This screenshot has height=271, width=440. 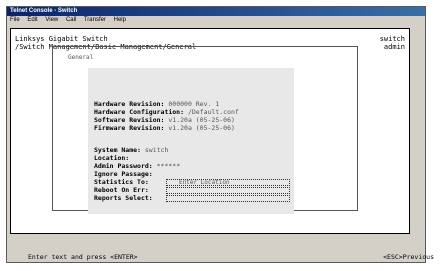 I want to click on firmware-revision-label: Firmware Revision:, so click(x=129, y=128).